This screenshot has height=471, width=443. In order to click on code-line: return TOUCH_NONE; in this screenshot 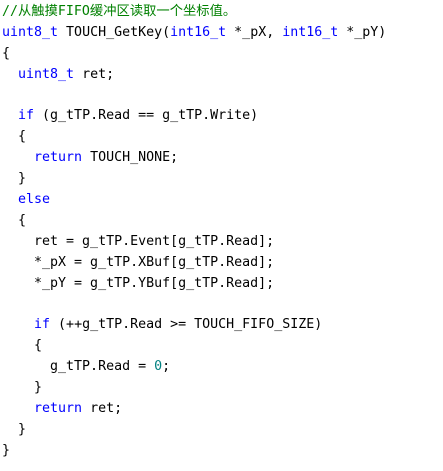, I will do `click(222, 158)`.